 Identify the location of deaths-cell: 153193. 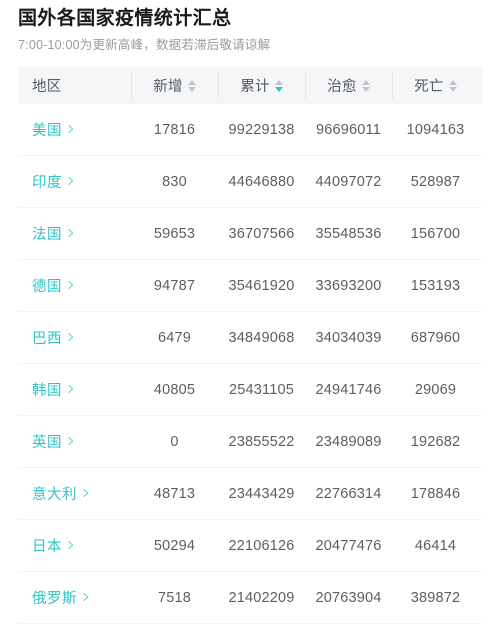
(435, 285).